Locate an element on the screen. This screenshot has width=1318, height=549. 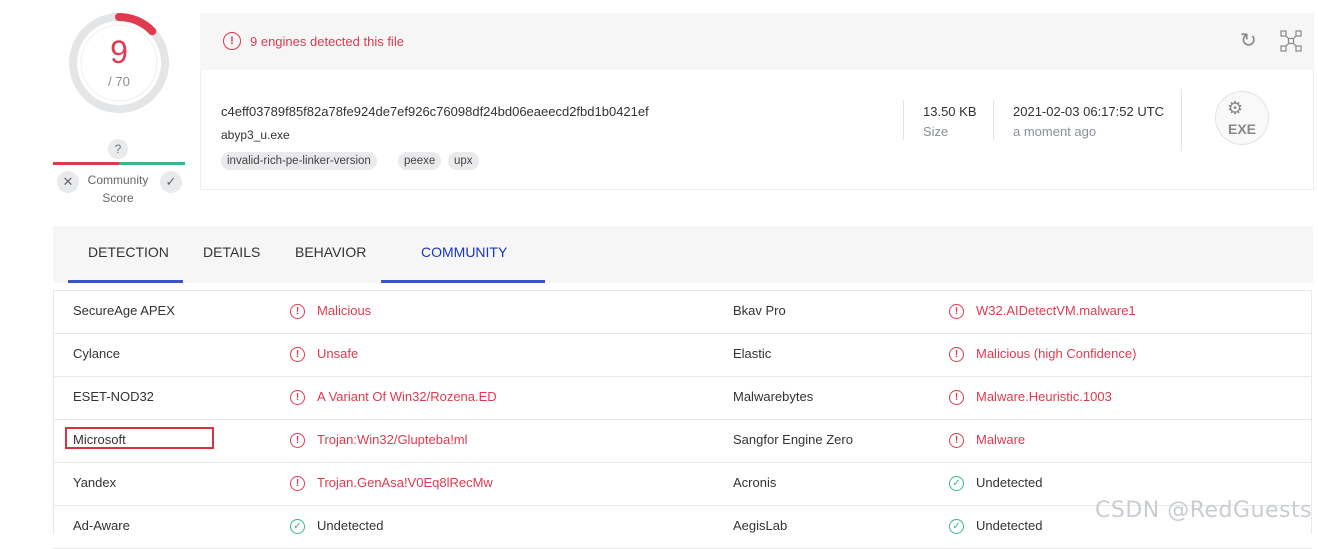
close-icon: ✕ is located at coordinates (68, 181).